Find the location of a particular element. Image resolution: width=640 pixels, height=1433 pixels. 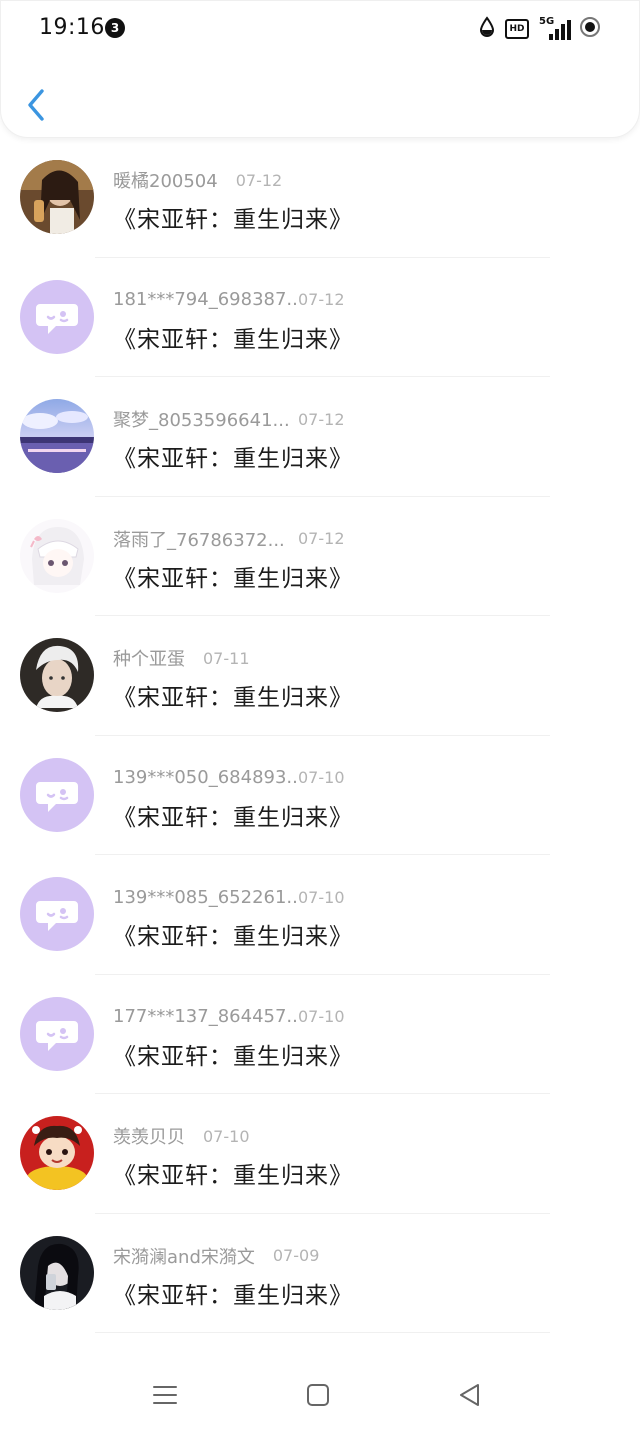

status-bar: 19:16 3 HD 5G is located at coordinates (320, 29).